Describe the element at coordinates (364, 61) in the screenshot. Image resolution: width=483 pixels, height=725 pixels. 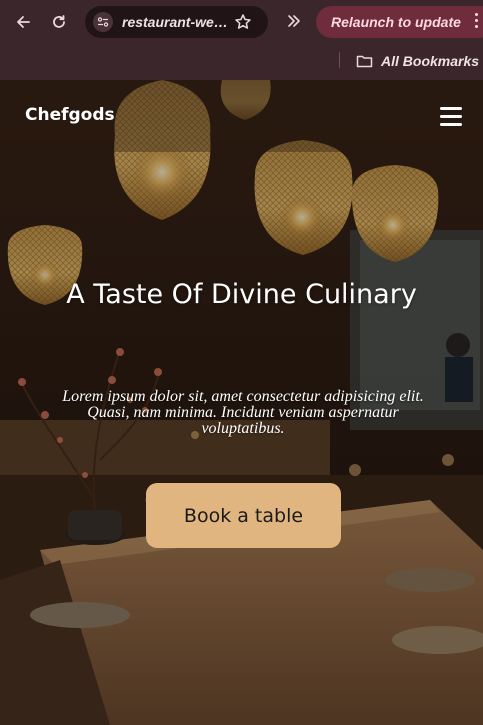
I see `folder-icon` at that location.